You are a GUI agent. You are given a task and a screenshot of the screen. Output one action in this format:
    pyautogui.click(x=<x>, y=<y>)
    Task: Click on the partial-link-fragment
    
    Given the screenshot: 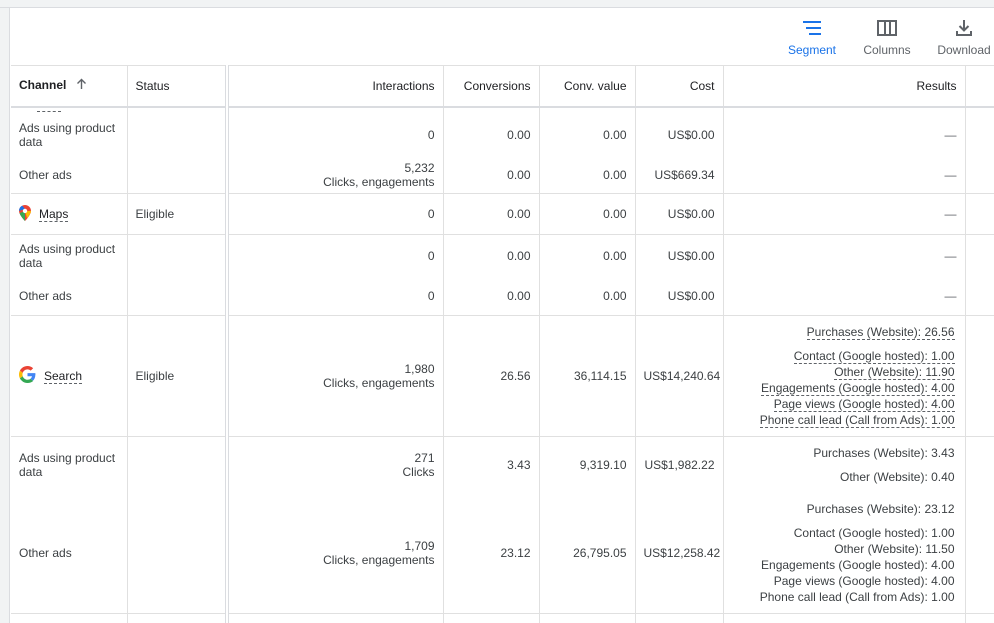 What is the action you would take?
    pyautogui.click(x=49, y=110)
    